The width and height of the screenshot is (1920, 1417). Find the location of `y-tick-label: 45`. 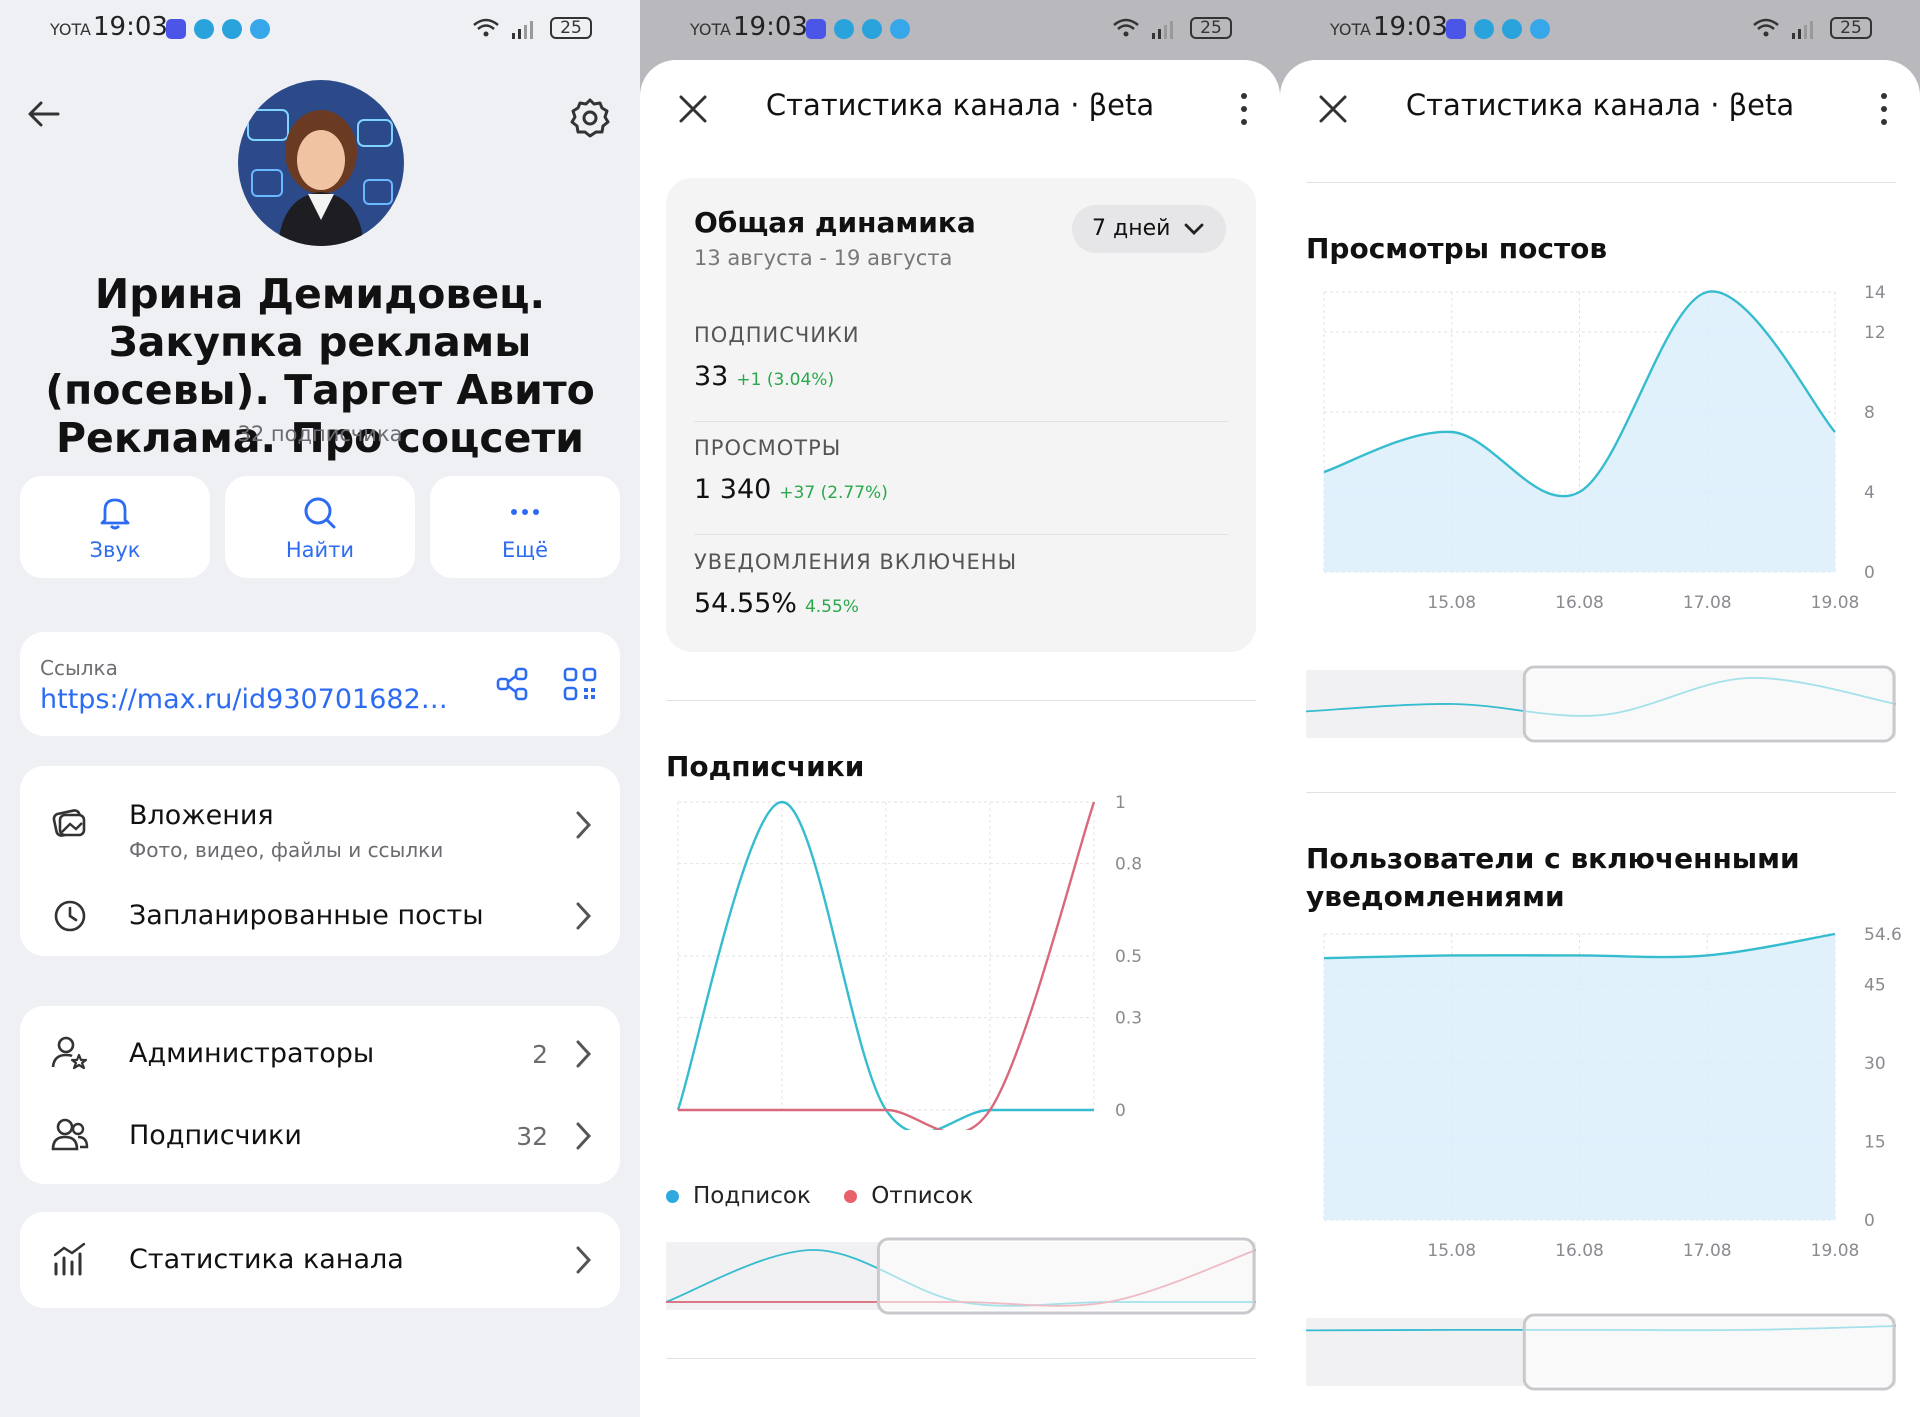

y-tick-label: 45 is located at coordinates (1875, 985).